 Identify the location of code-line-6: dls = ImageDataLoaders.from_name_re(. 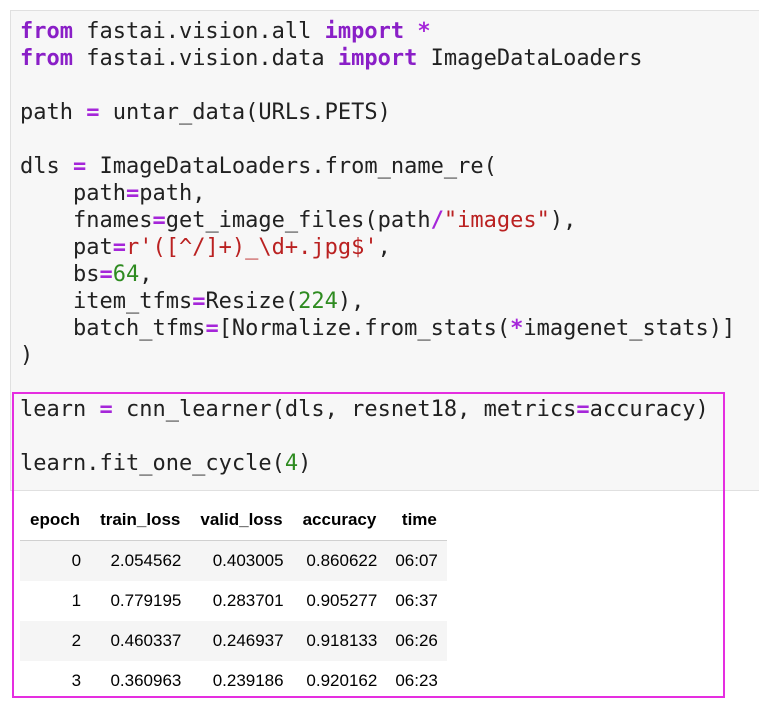
(258, 166).